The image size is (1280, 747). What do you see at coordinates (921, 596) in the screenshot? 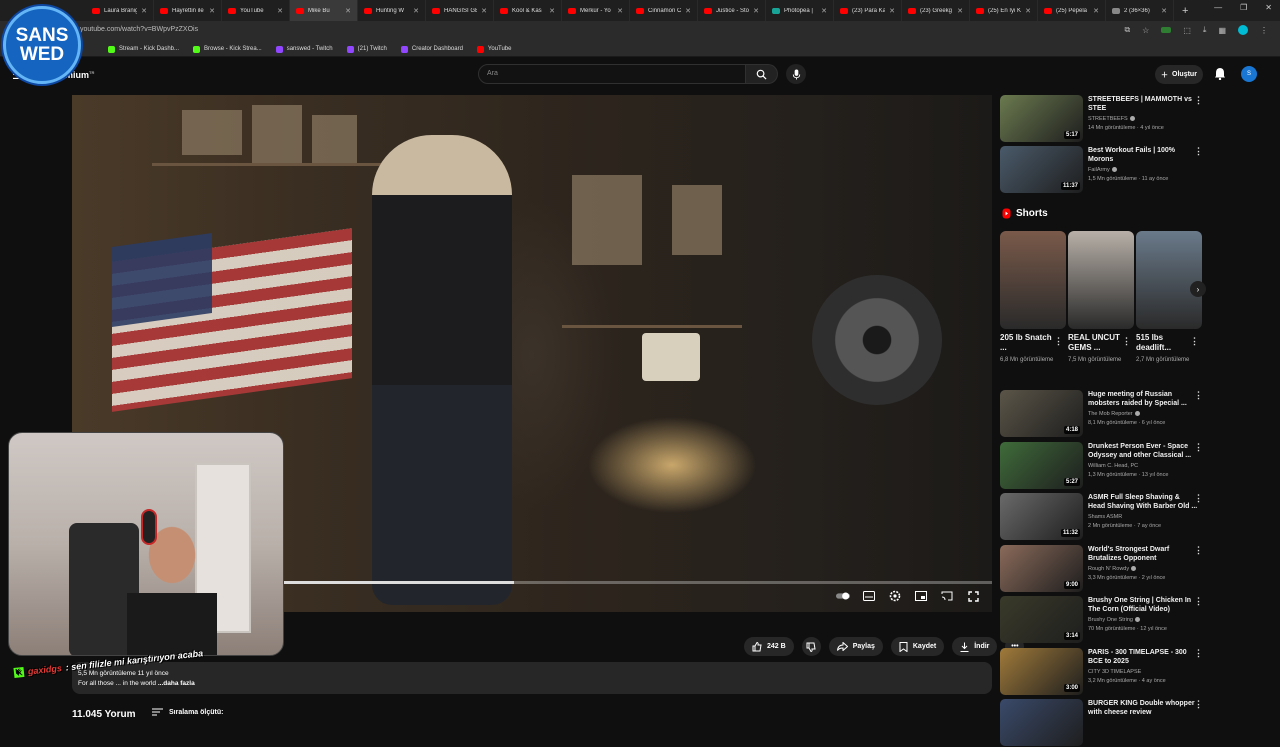
I see `miniplayer-icon` at bounding box center [921, 596].